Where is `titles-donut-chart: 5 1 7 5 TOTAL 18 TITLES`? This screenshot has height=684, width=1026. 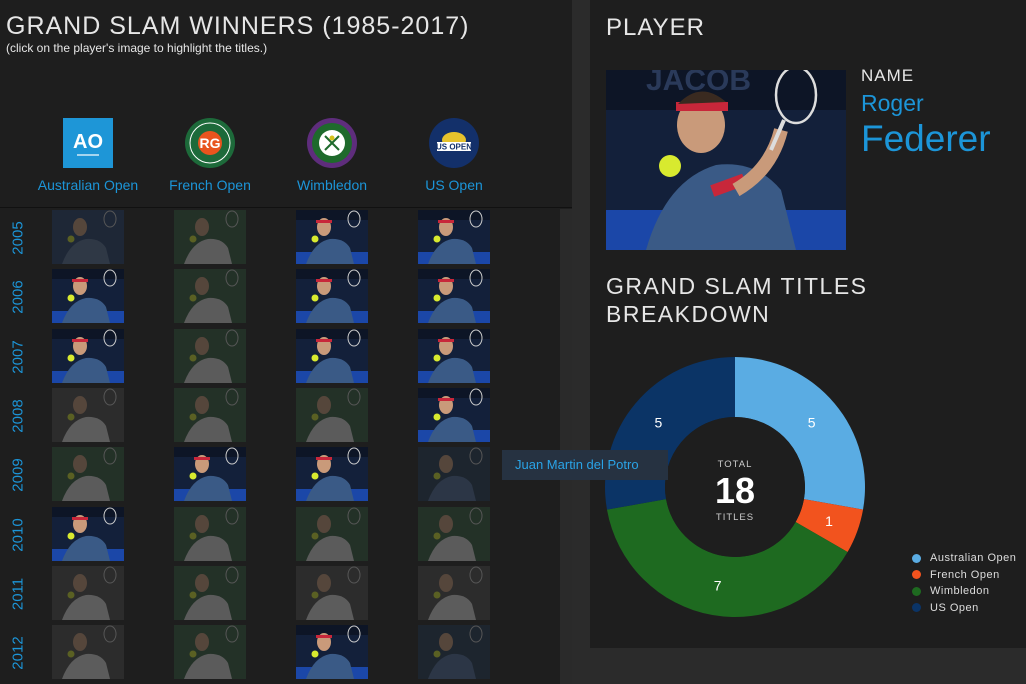 titles-donut-chart: 5 1 7 5 TOTAL 18 TITLES is located at coordinates (735, 487).